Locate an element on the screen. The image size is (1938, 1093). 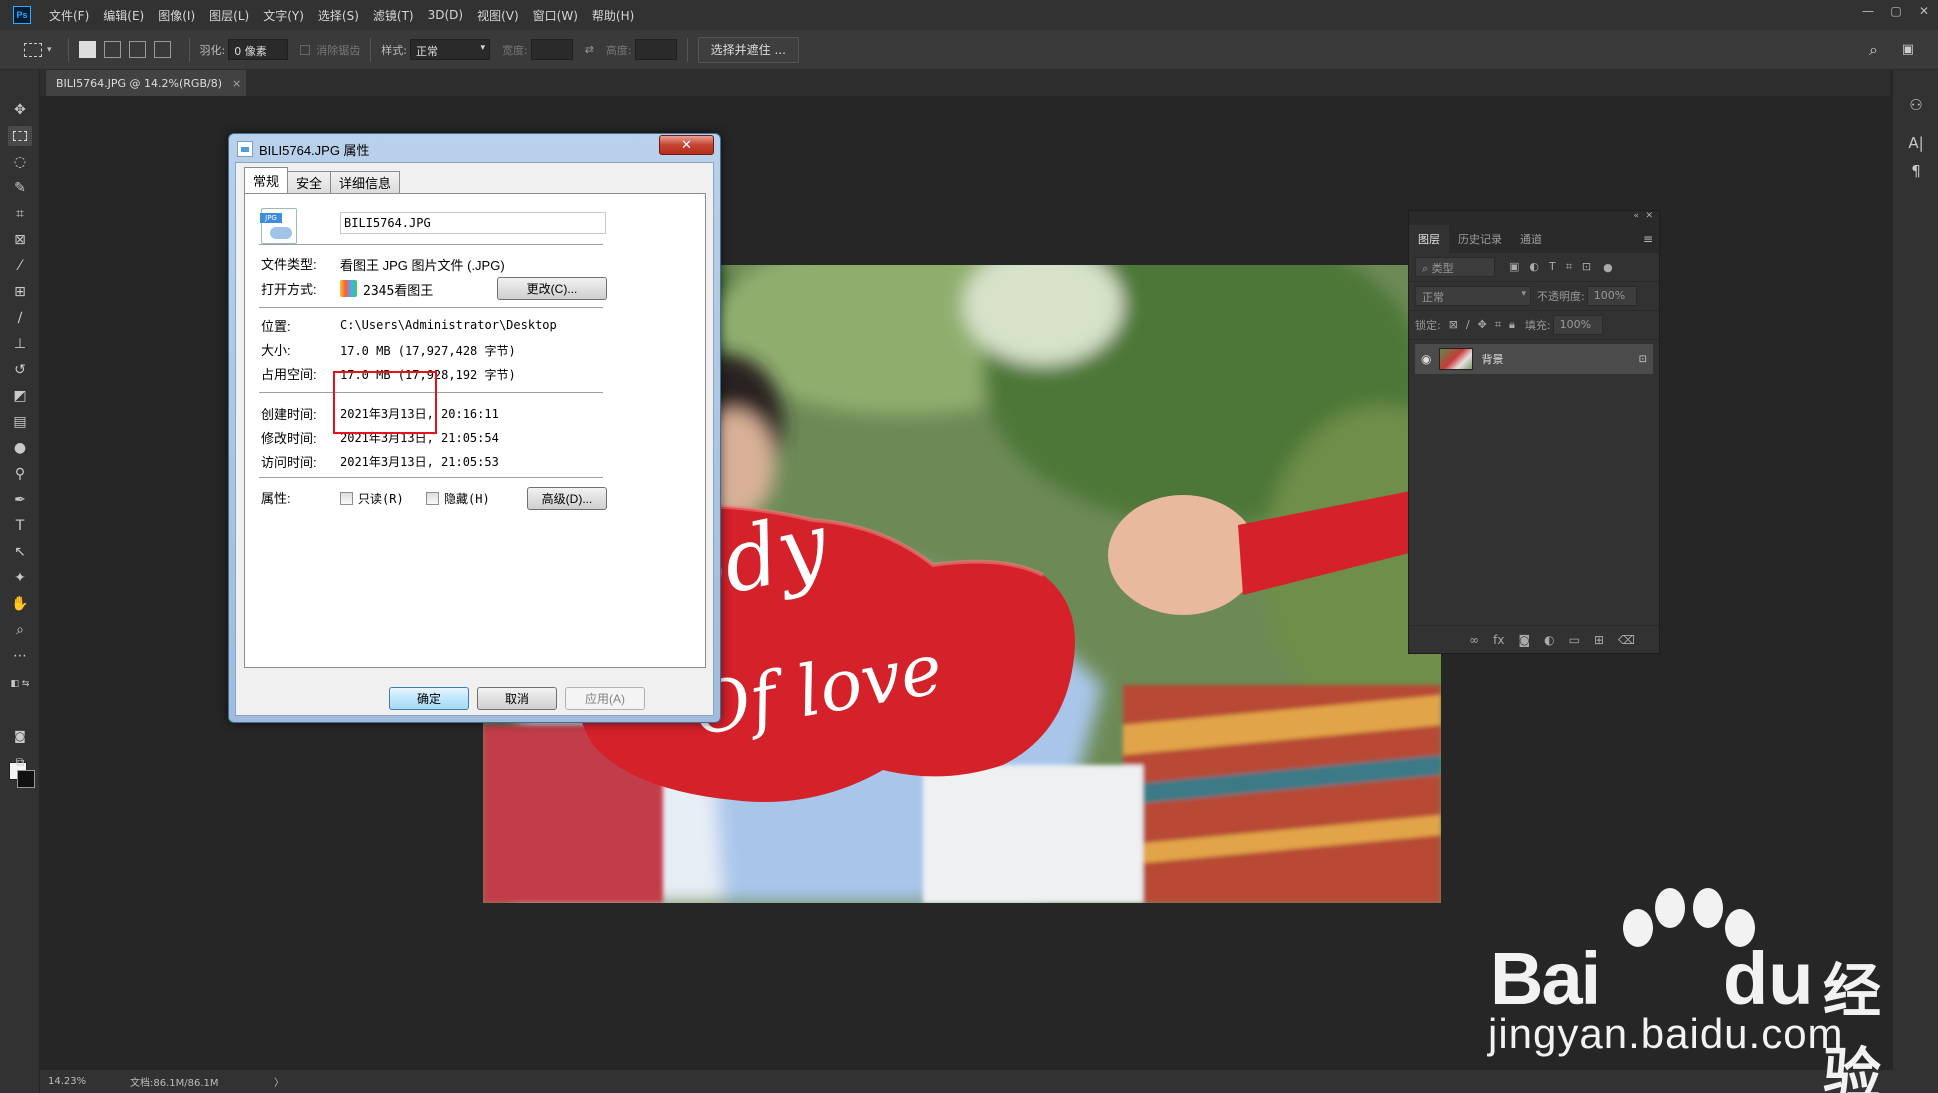
blend-mode-select: 正常 ▾ is located at coordinates (1473, 296).